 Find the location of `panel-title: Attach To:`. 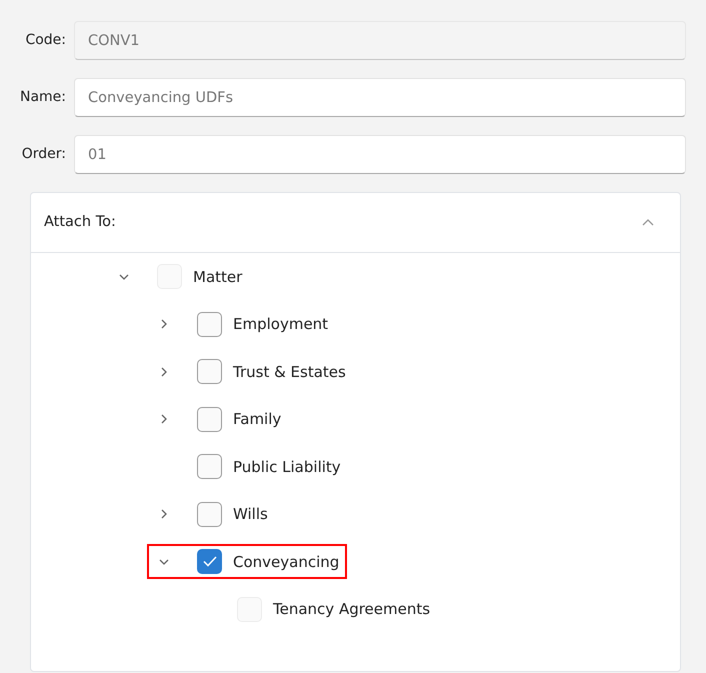

panel-title: Attach To: is located at coordinates (80, 222).